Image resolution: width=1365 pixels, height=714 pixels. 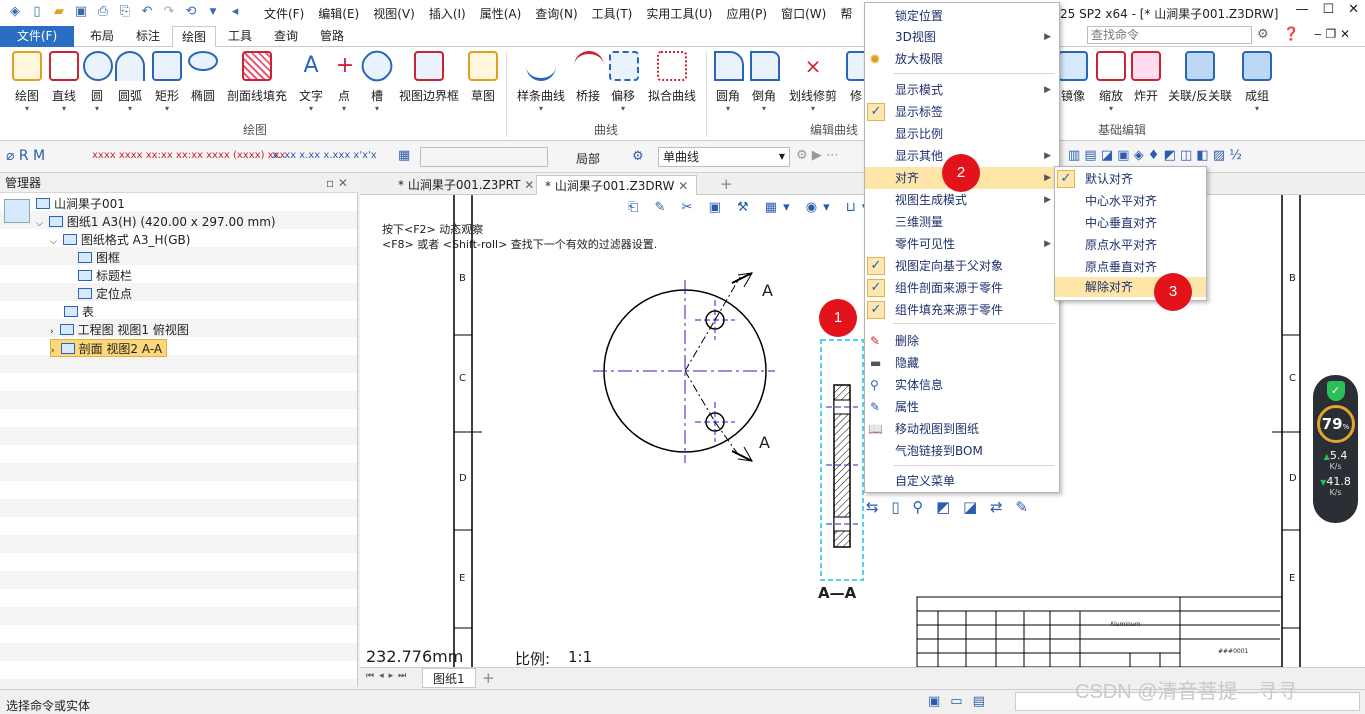 I want to click on scale-button: 缩放 ▾, so click(x=1111, y=82).